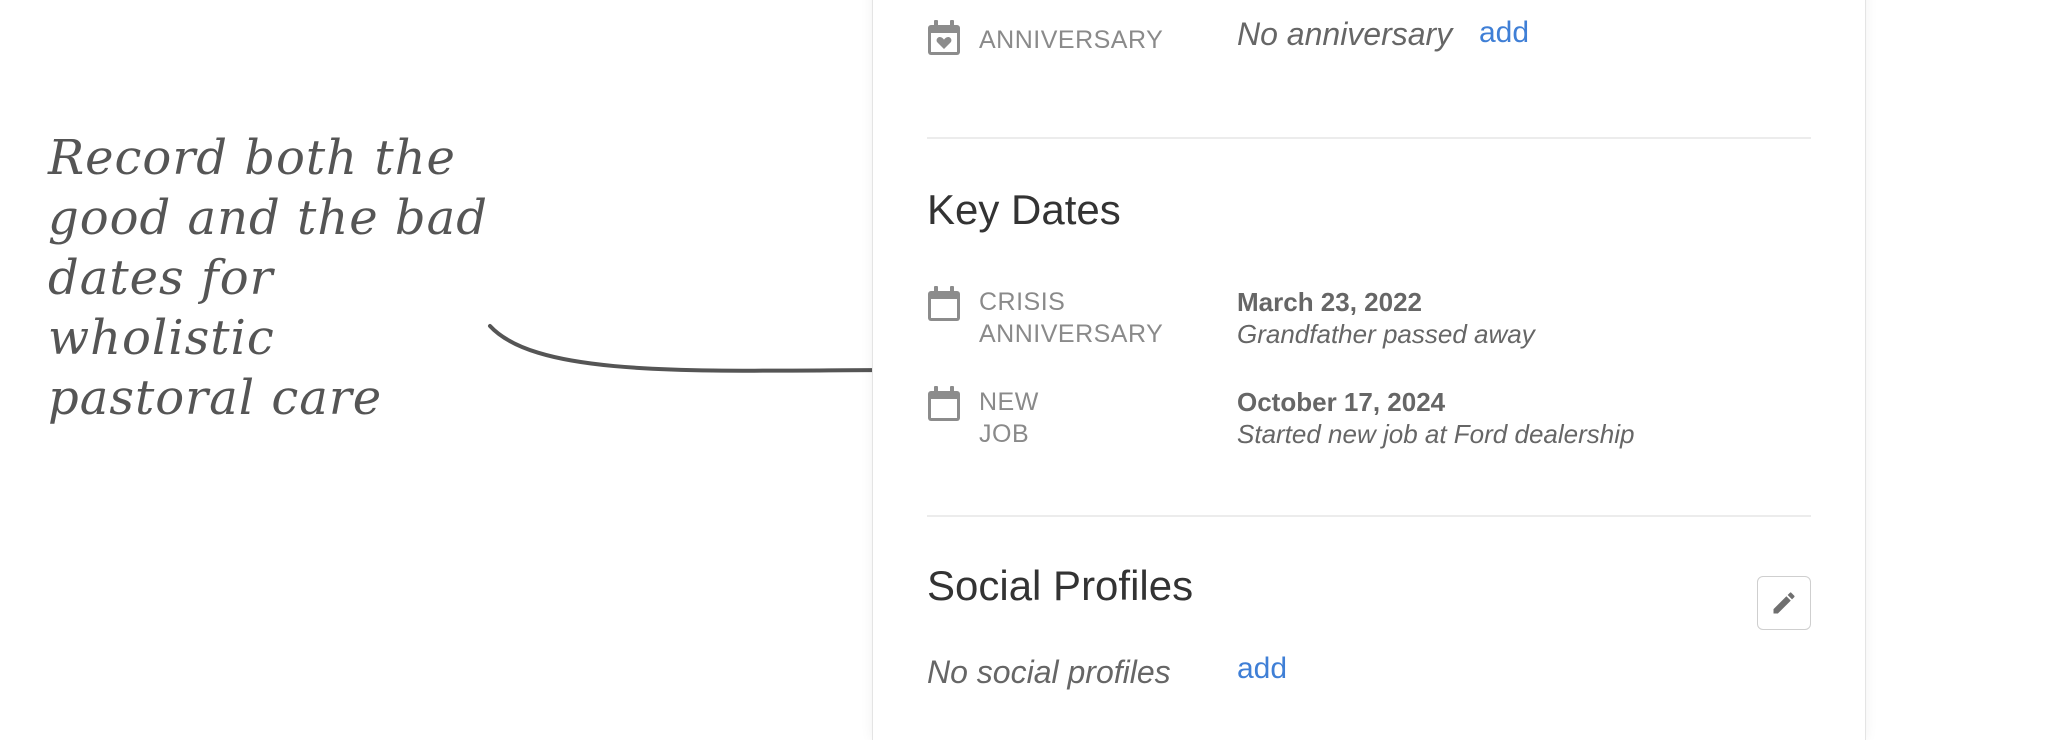  Describe the element at coordinates (268, 218) in the screenshot. I see `annotation-line: good and the bad` at that location.